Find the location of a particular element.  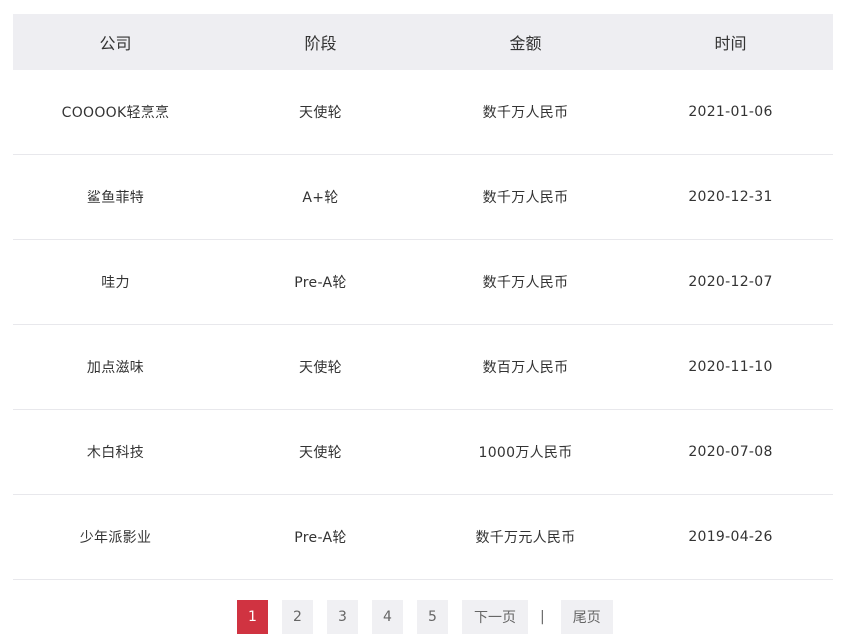

next-page-button: 下一页 is located at coordinates (495, 617).